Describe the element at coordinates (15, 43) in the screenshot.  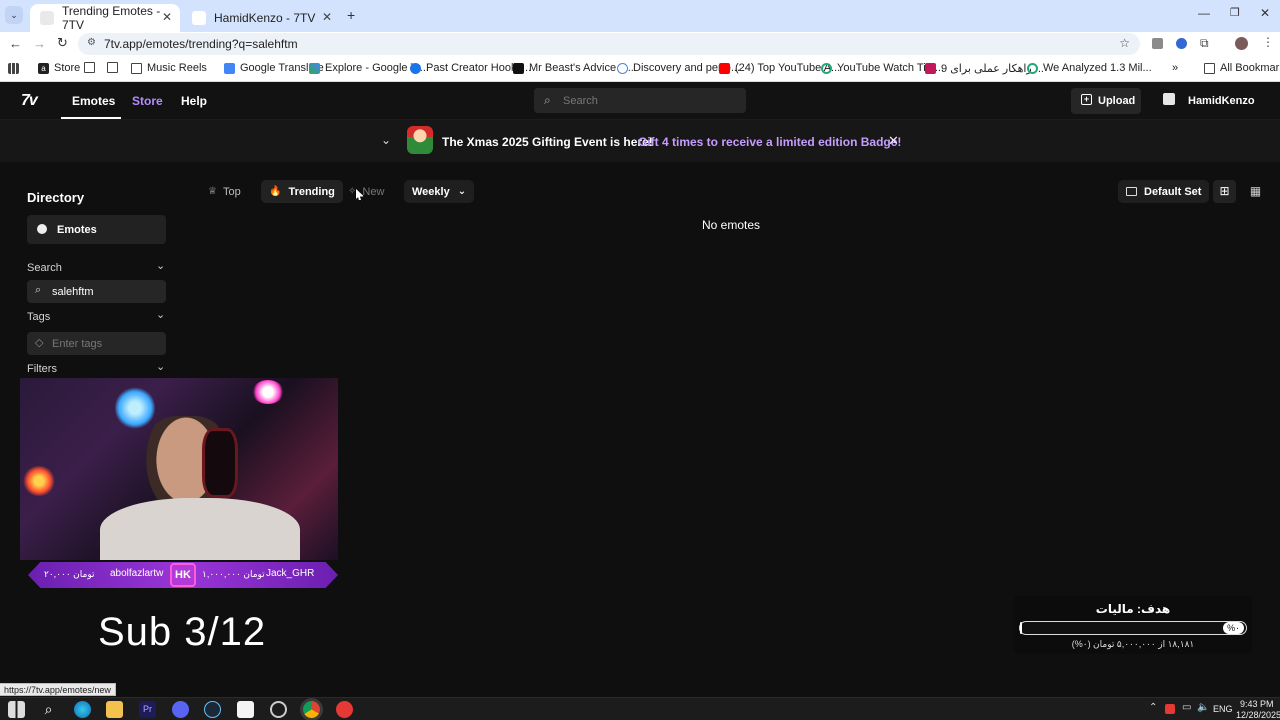
I see `back-icon: ←` at that location.